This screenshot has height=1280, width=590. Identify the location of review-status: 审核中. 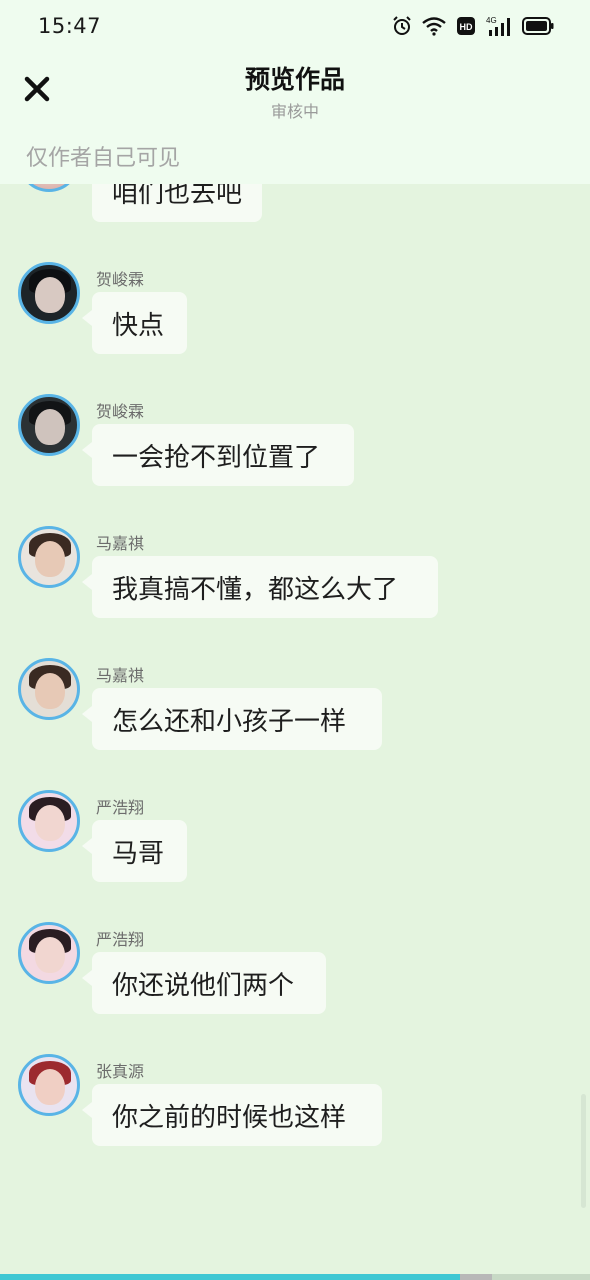
(294, 111).